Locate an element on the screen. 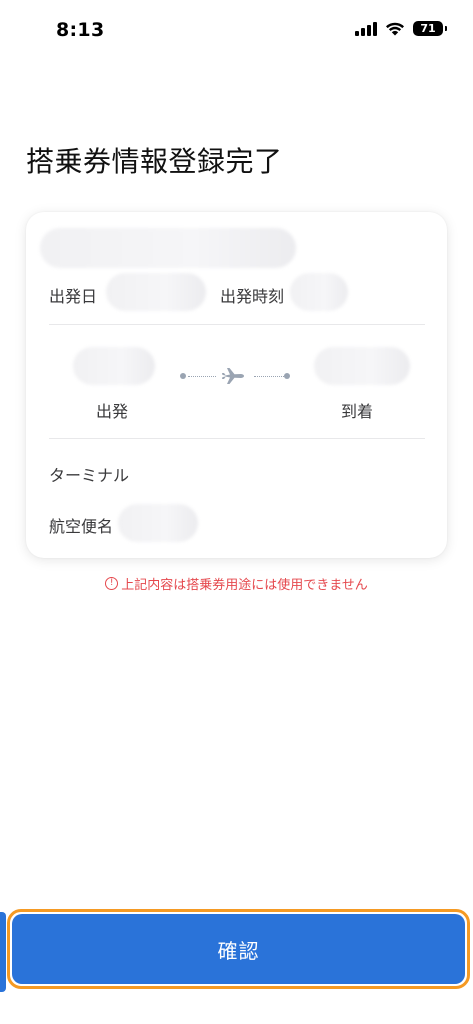 The image size is (473, 1024). flight-number-label: 航空便名 is located at coordinates (81, 526).